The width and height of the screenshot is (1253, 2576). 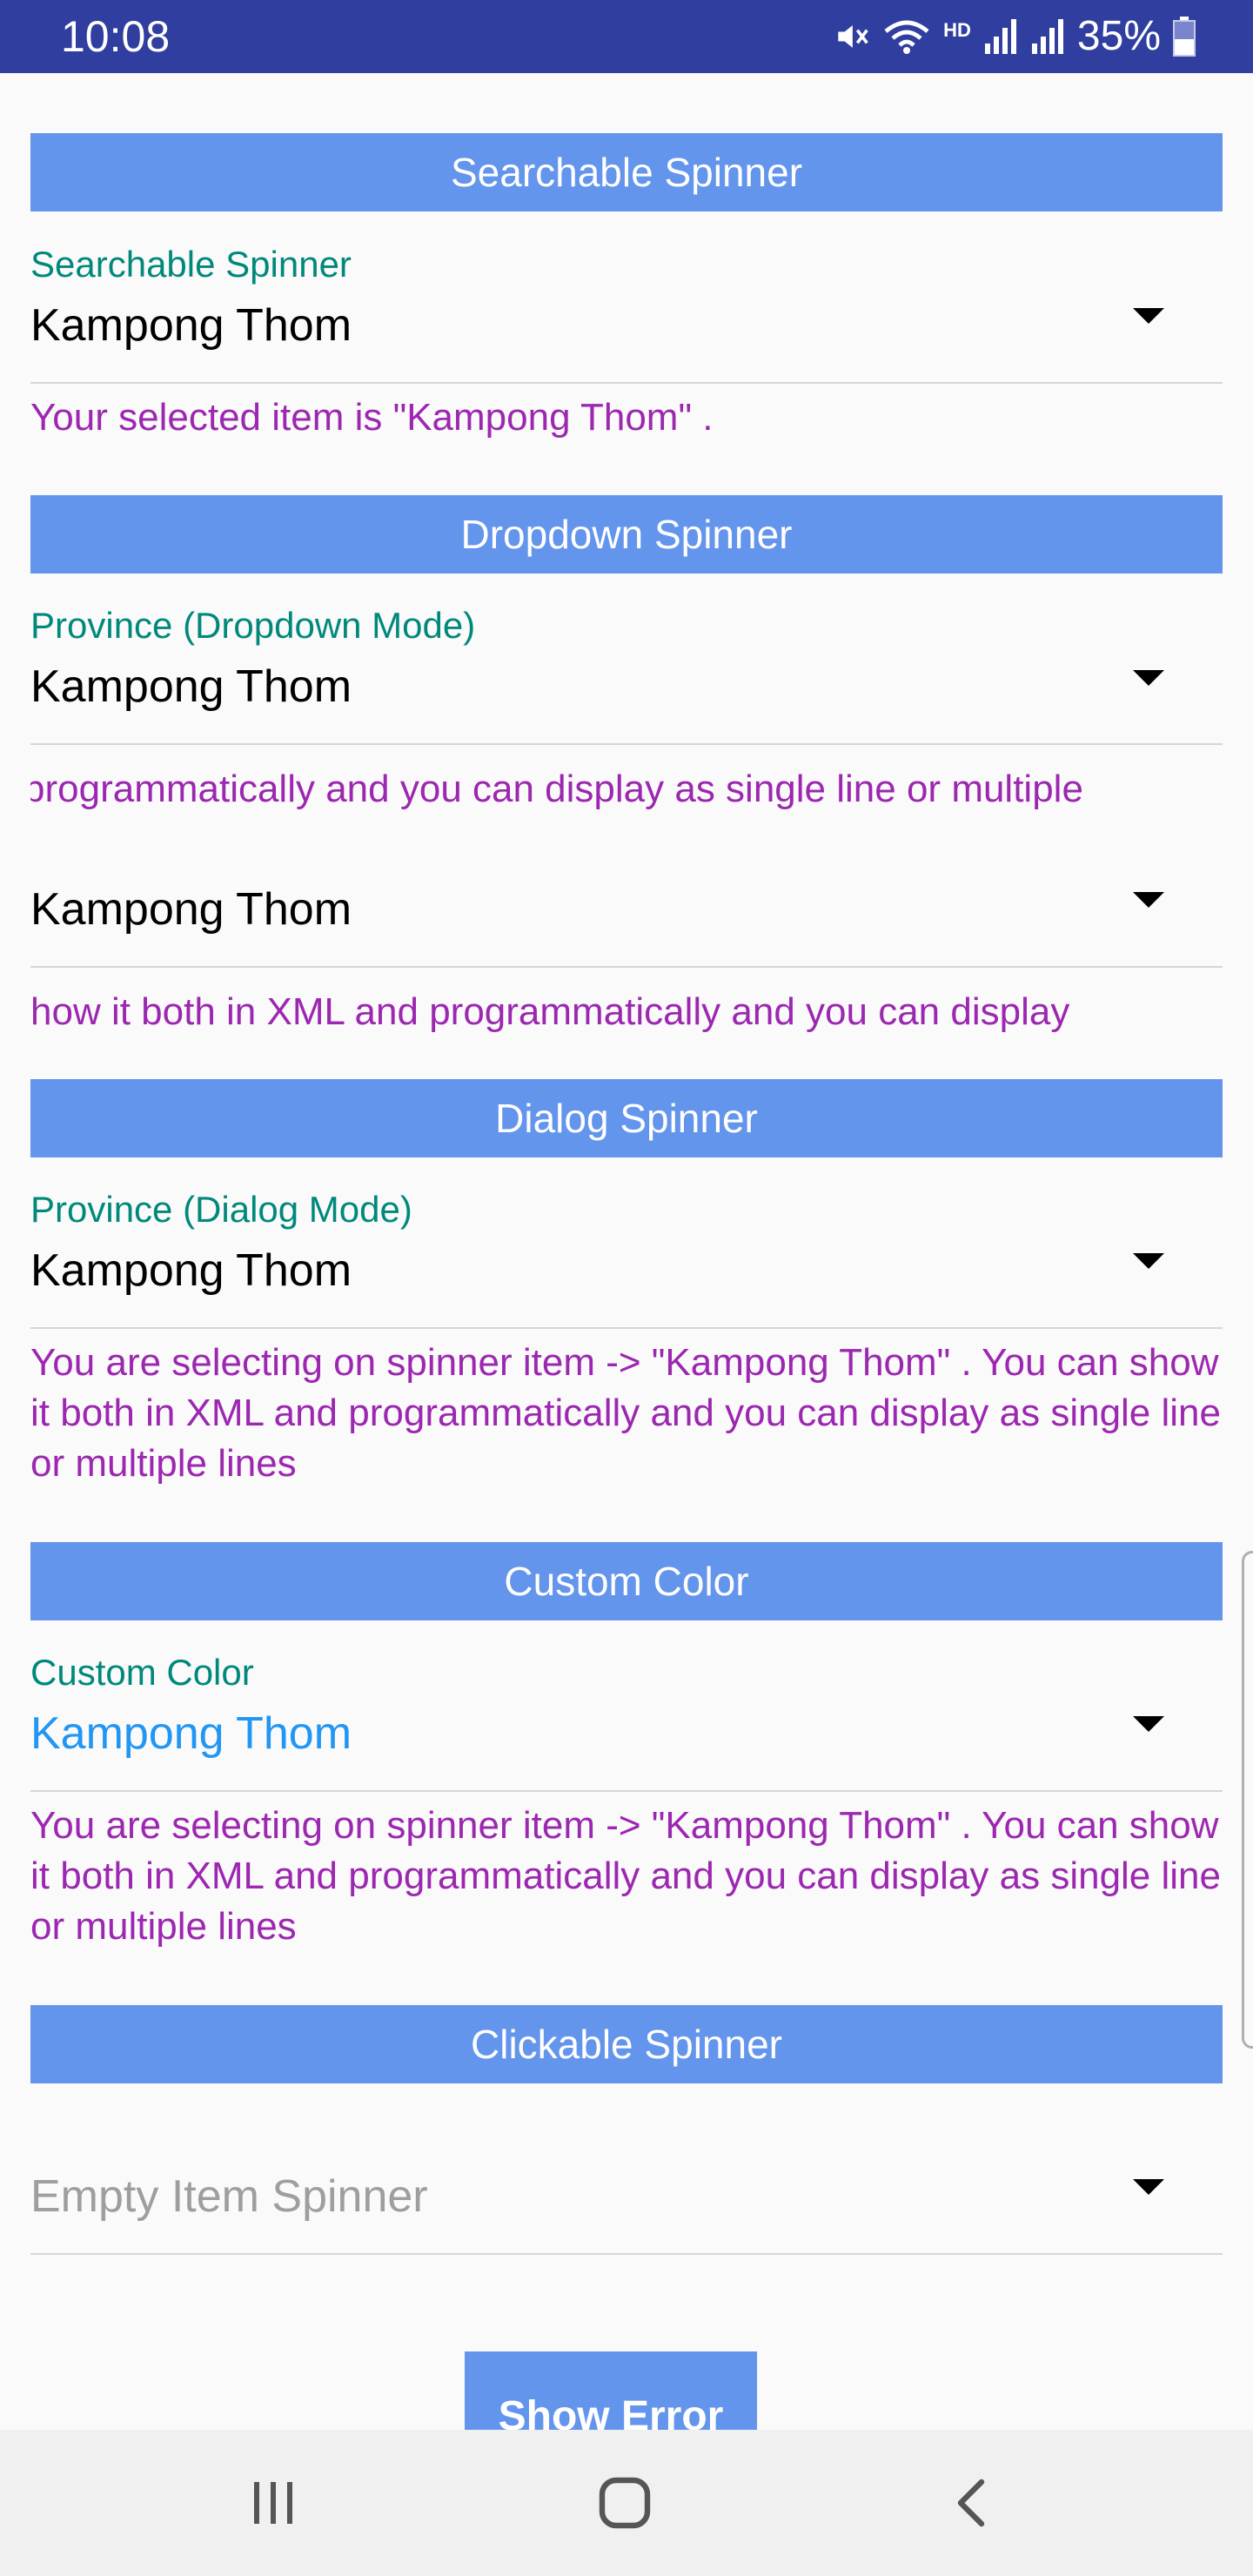 What do you see at coordinates (626, 2044) in the screenshot?
I see `clickable-spinner-header: Clickable Spinner` at bounding box center [626, 2044].